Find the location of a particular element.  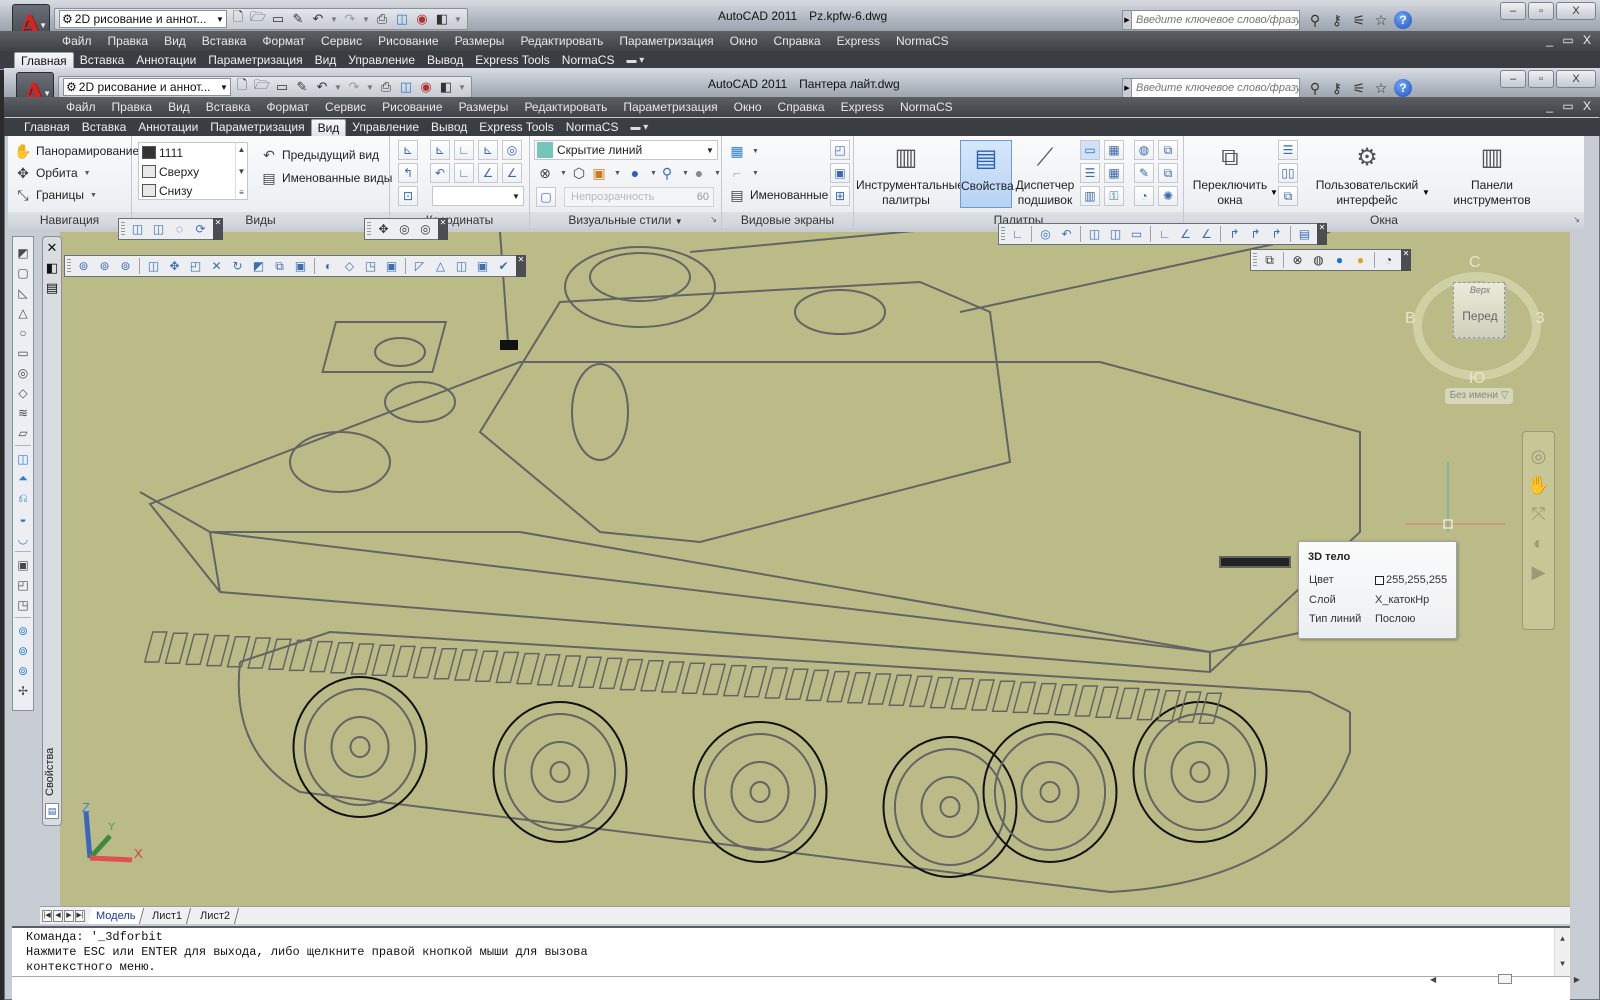

ucs-z-rotate-icon: ↱ is located at coordinates (1276, 234).